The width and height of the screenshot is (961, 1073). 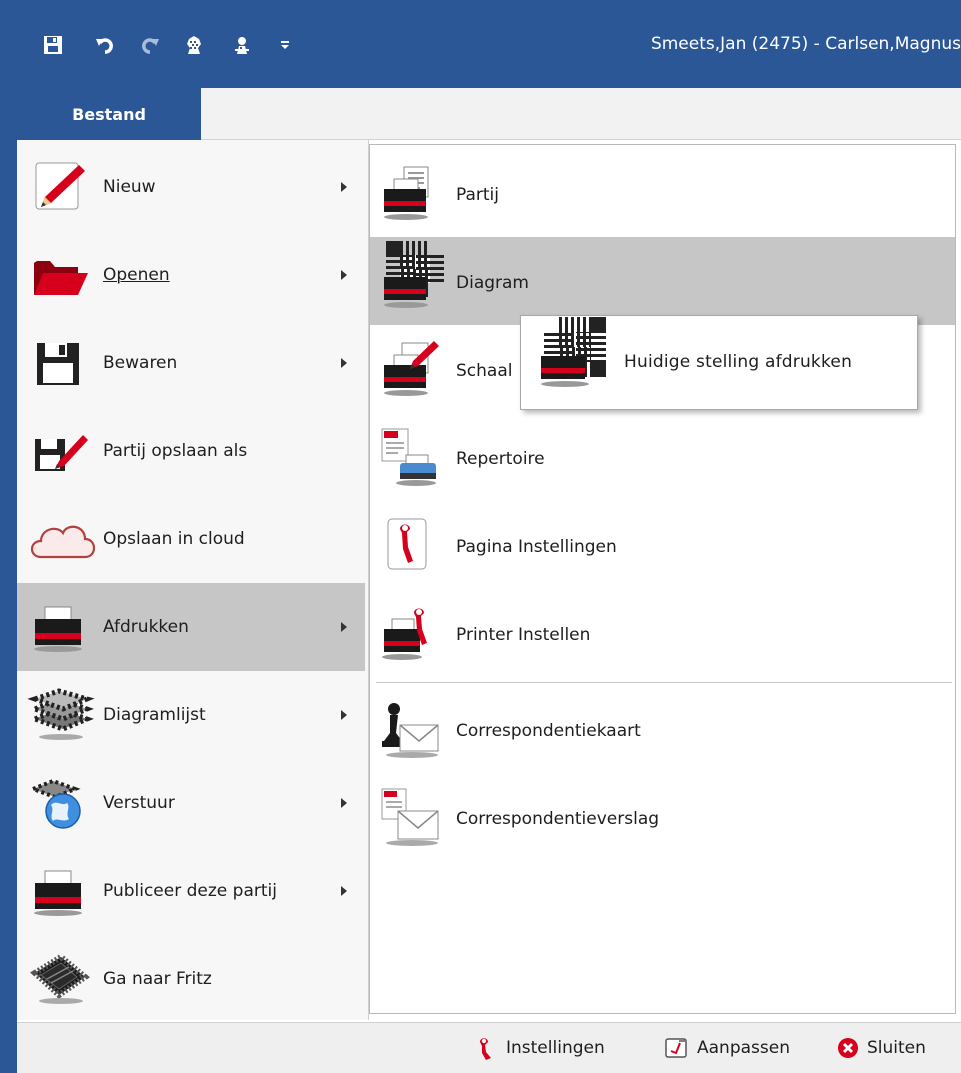 I want to click on submenu-item-label: Correspondentiekaart, so click(x=548, y=731).